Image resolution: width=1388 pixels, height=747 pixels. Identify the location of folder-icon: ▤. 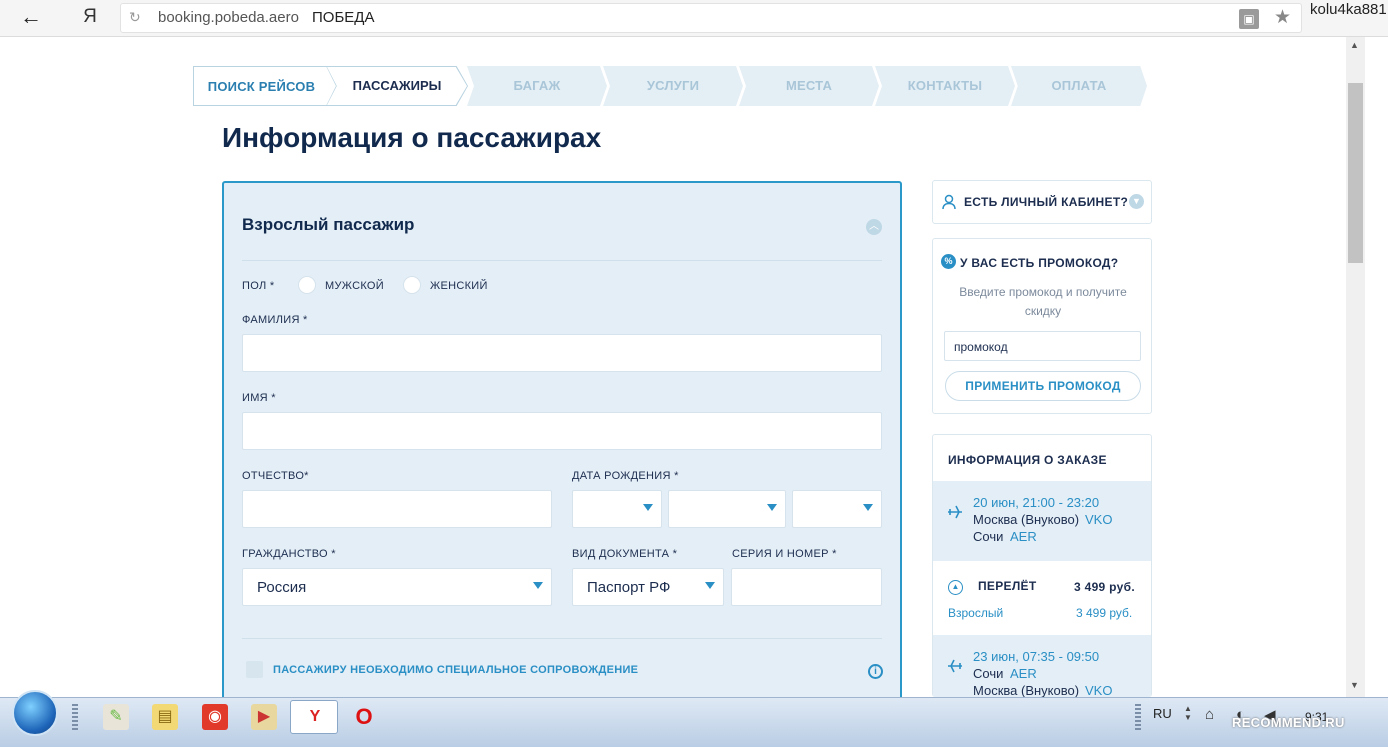
(165, 717).